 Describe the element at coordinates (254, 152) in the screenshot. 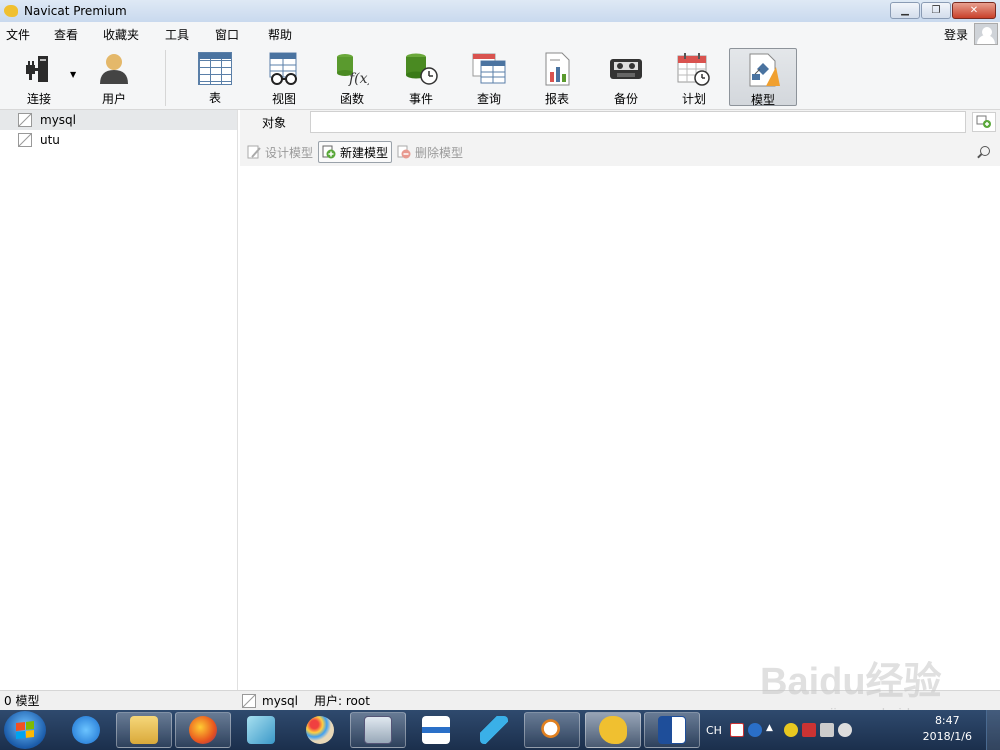

I see `design-model-icon` at that location.